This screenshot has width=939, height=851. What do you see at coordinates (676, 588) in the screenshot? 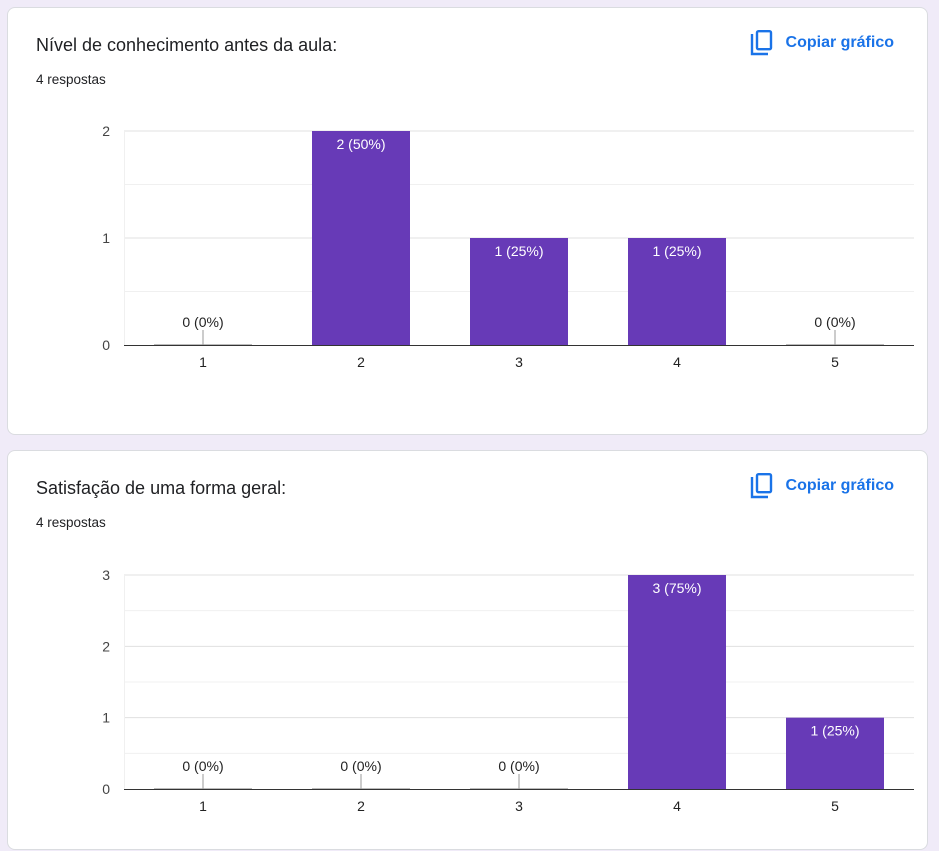
I see `bar-data-label: 3 (75%)` at bounding box center [676, 588].